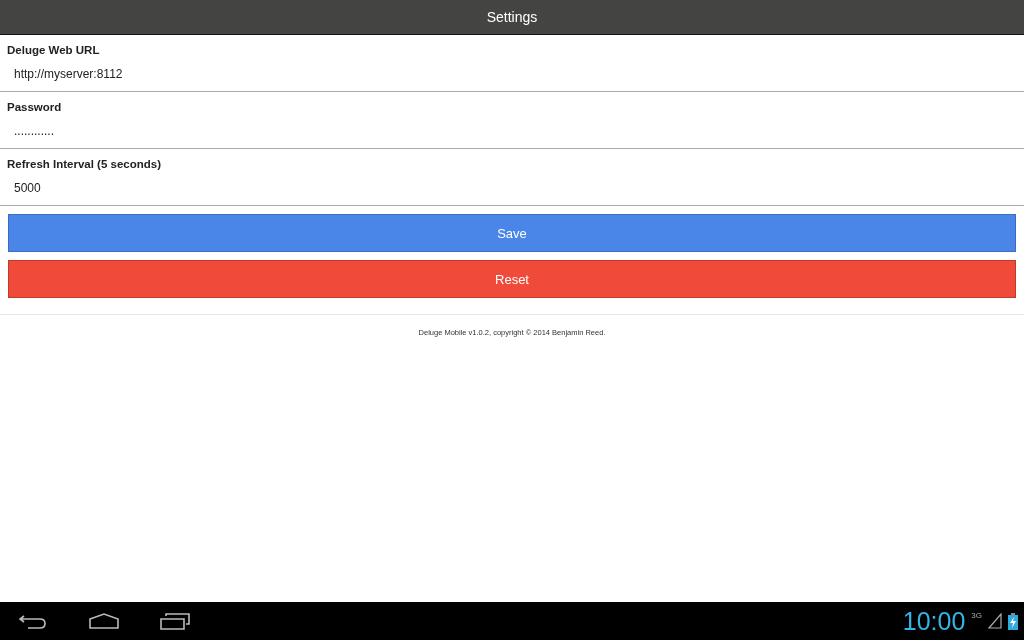 The image size is (1024, 640). What do you see at coordinates (512, 233) in the screenshot?
I see `action-button: Save` at bounding box center [512, 233].